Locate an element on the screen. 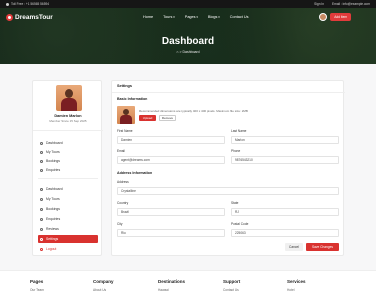 This screenshot has width=376, height=300. last-name-label: Last Name is located at coordinates (239, 131).